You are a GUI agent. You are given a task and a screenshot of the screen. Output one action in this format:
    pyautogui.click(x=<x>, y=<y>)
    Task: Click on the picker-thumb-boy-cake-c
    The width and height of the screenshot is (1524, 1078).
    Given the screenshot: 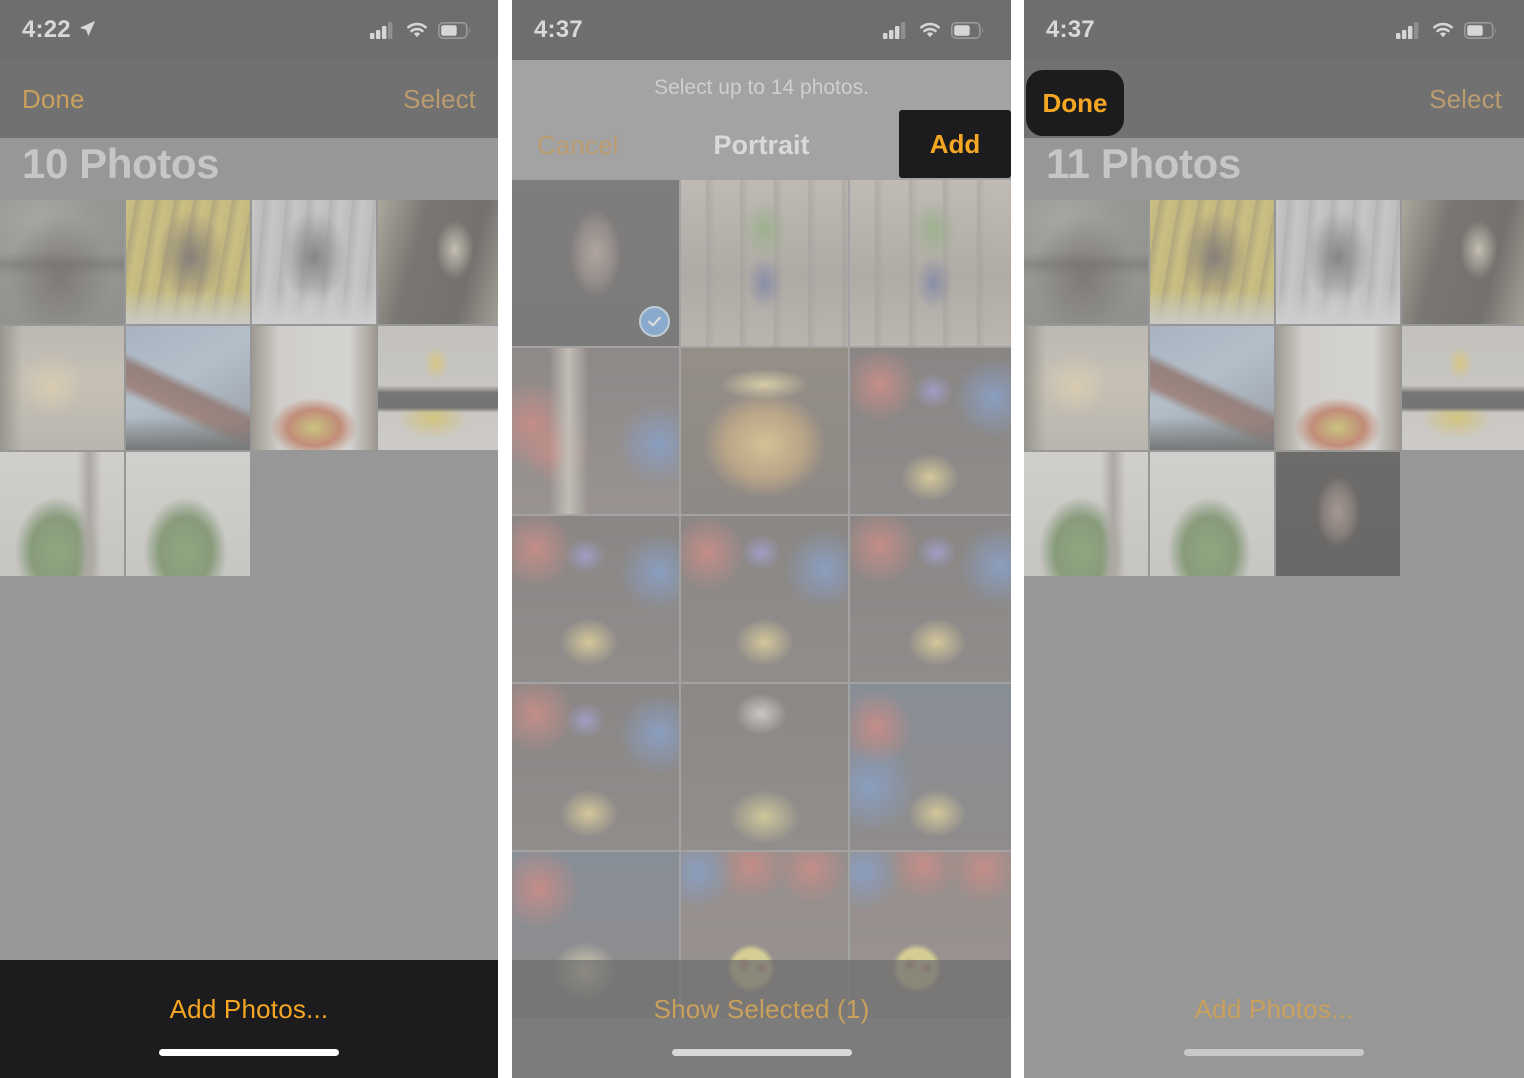 What is the action you would take?
    pyautogui.click(x=764, y=599)
    